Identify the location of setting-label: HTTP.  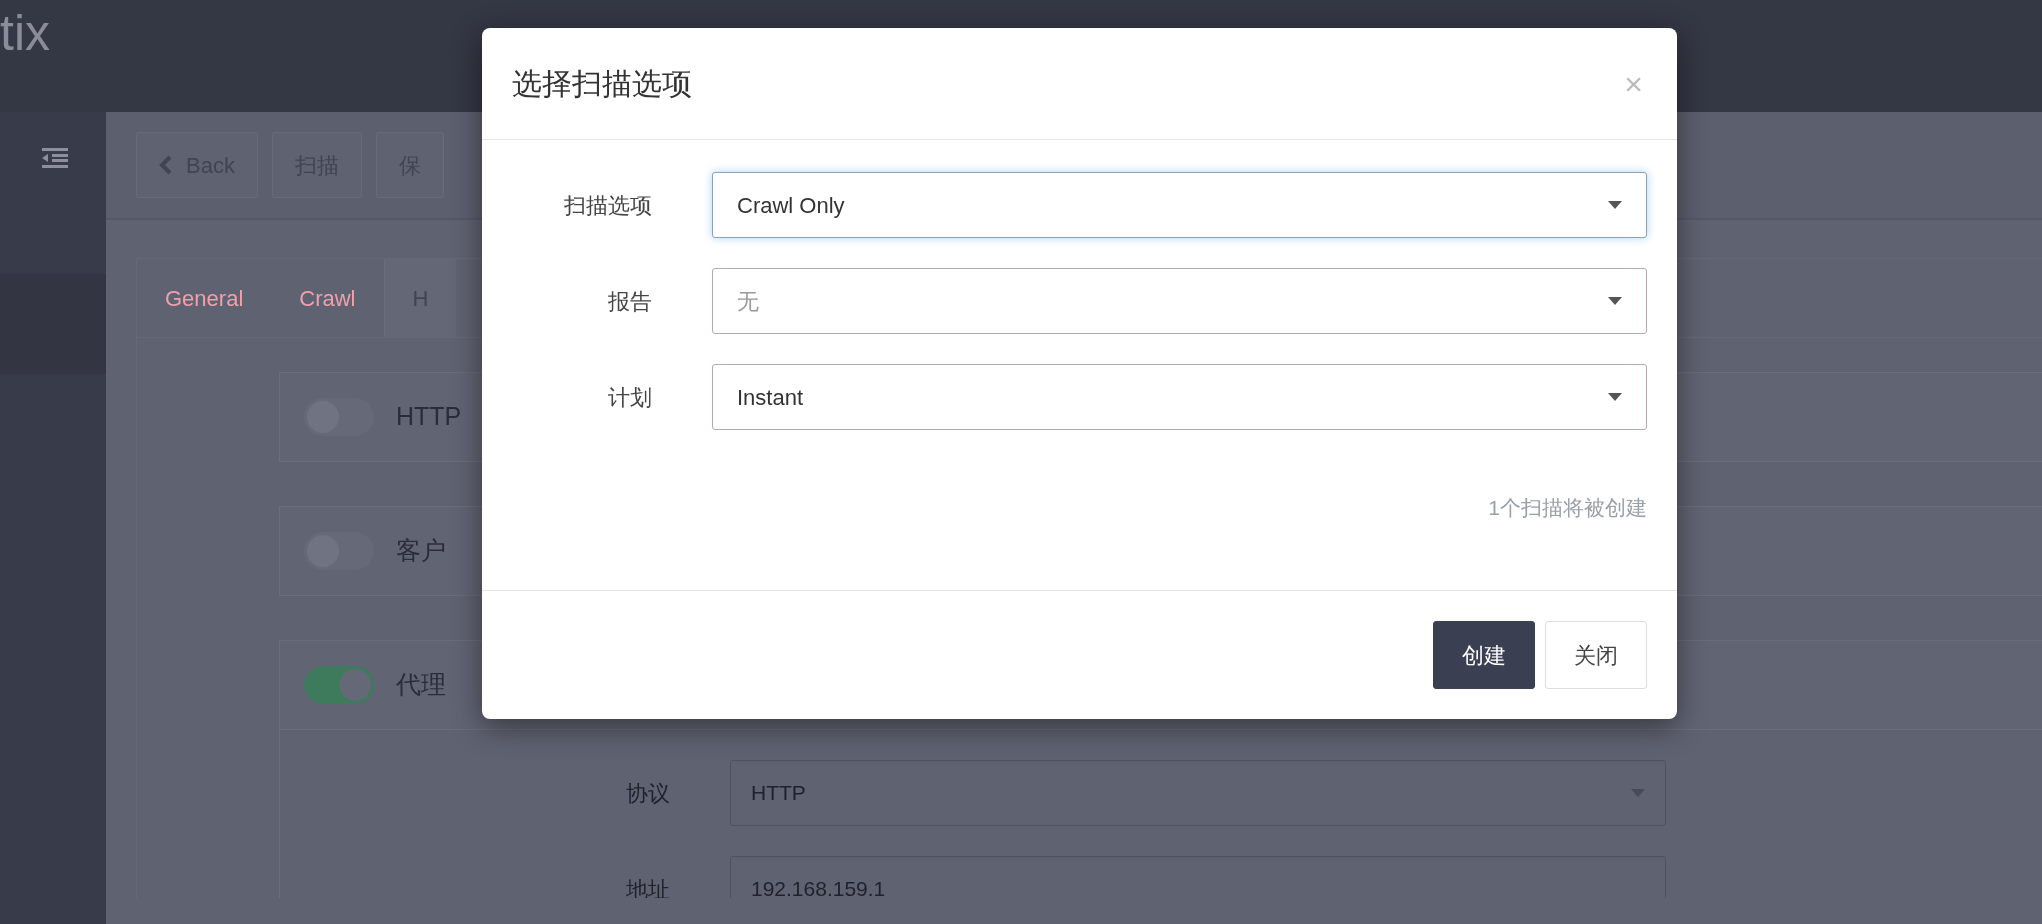
(429, 417).